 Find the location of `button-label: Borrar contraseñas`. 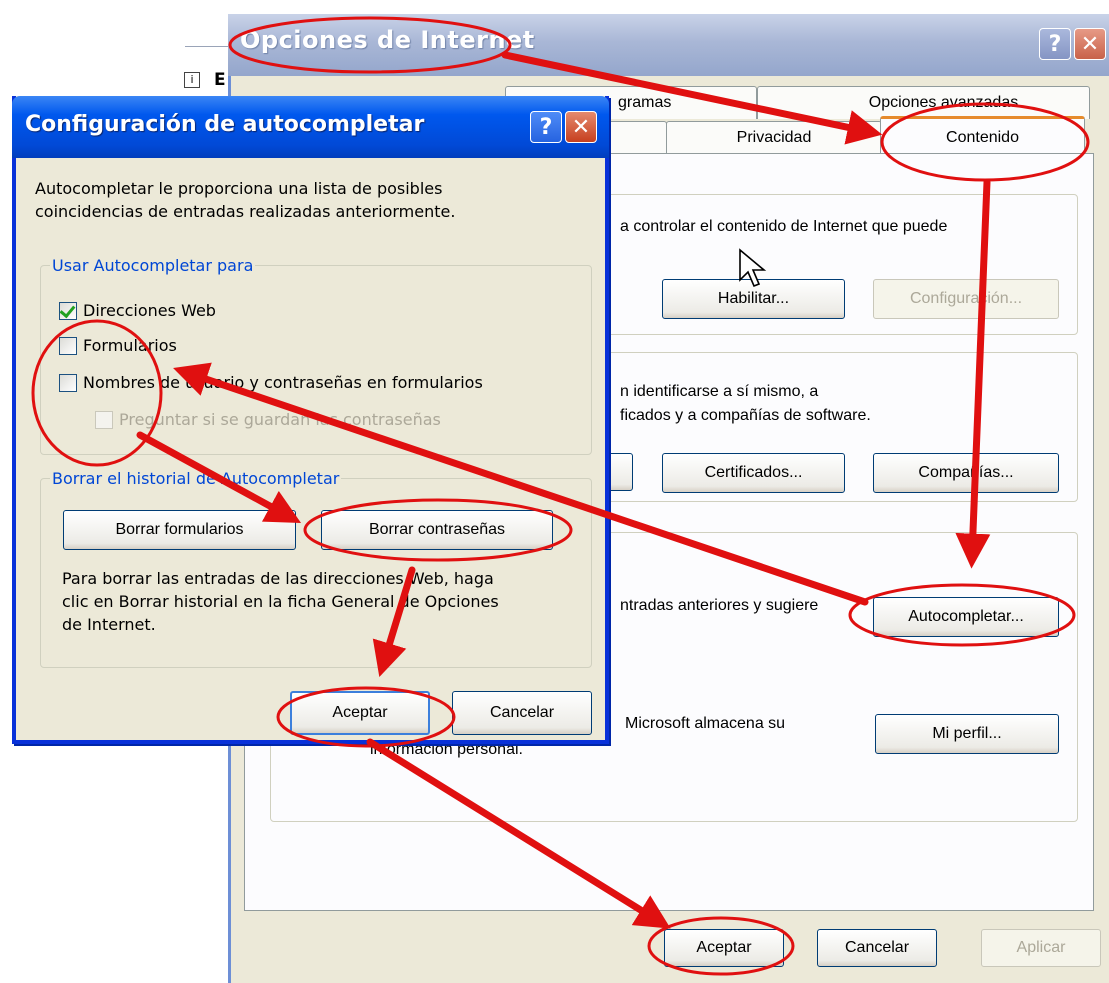

button-label: Borrar contraseñas is located at coordinates (437, 529).